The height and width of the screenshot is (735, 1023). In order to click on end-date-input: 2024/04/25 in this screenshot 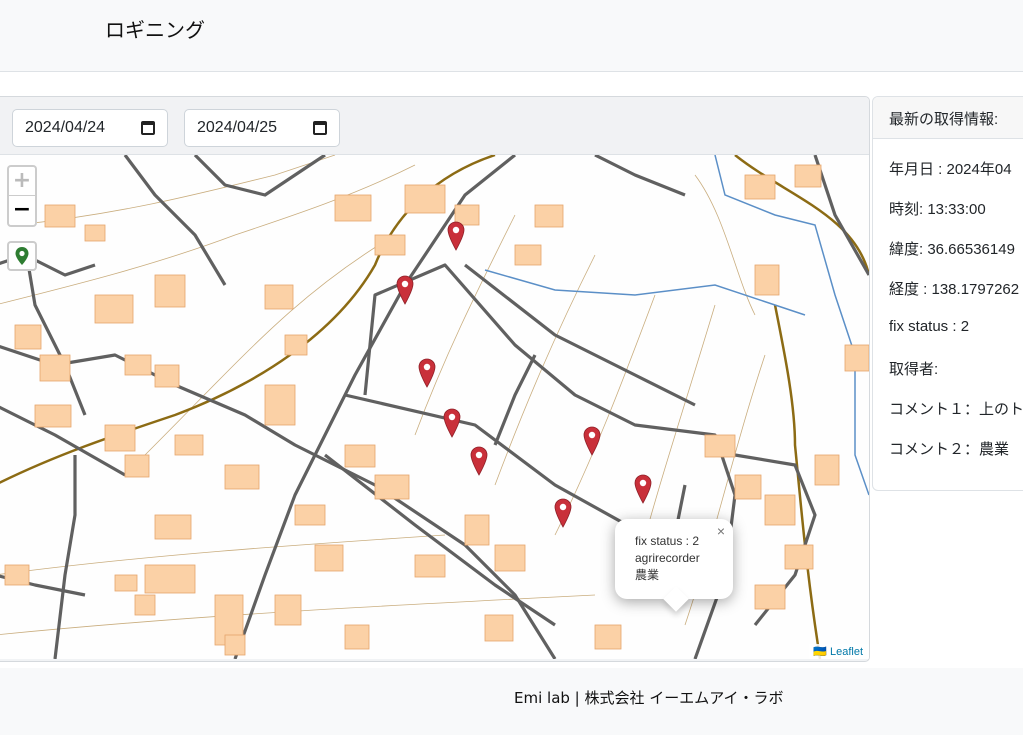, I will do `click(262, 128)`.